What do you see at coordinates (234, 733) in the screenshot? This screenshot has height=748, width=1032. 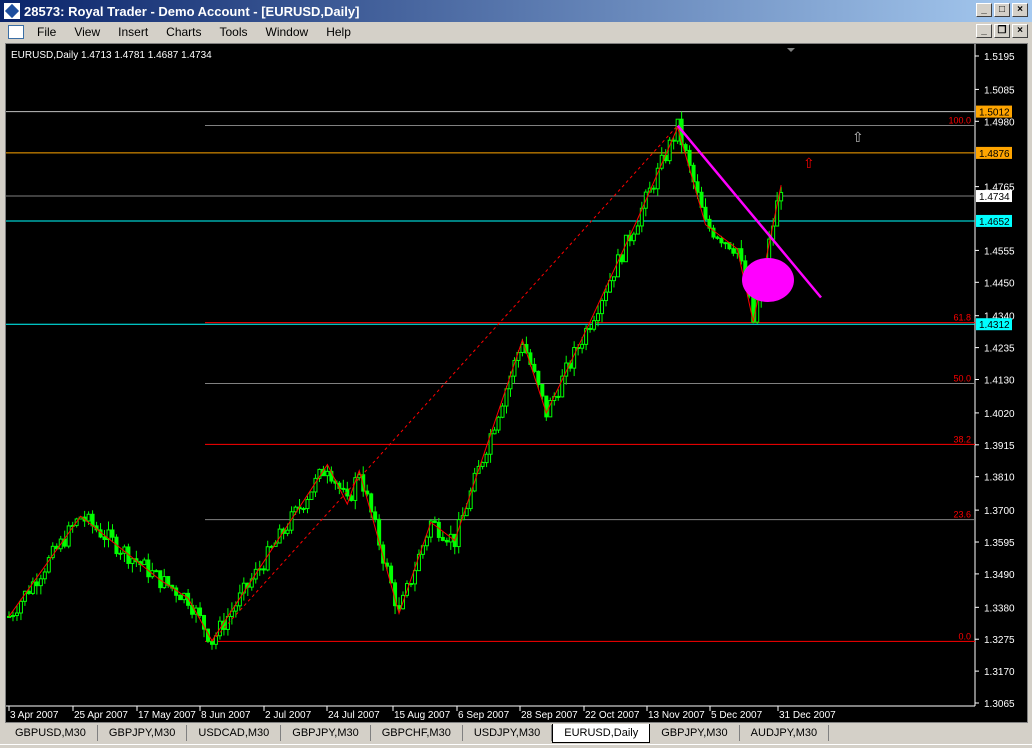 I see `tab-usdcad-m30: USDCAD,M30` at bounding box center [234, 733].